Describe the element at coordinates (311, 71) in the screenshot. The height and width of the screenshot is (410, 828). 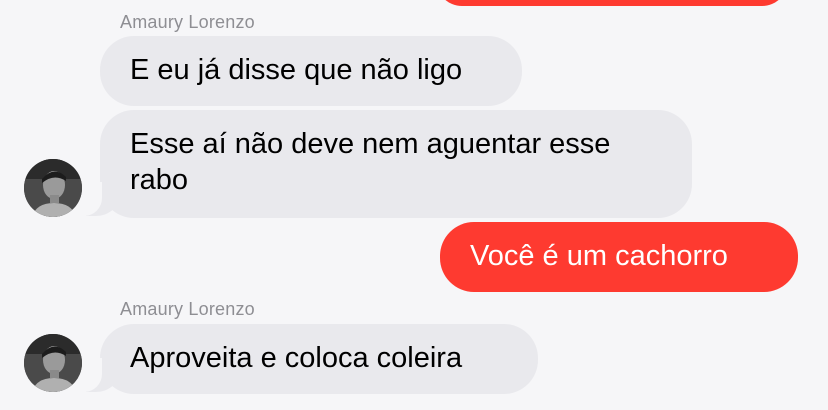
I see `incoming-message-bubble: E eu já disse que não ligo` at that location.